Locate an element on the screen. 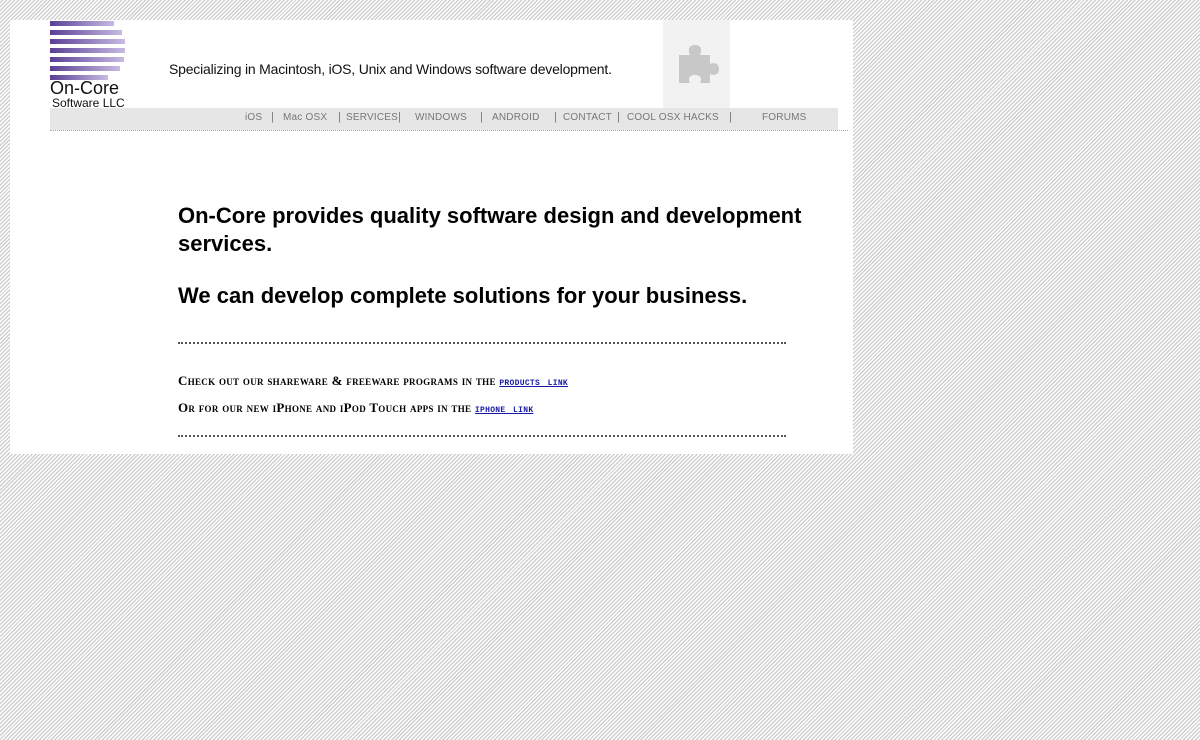 The width and height of the screenshot is (1200, 740). company-logo: On-Core Software LLC is located at coordinates (100, 65).